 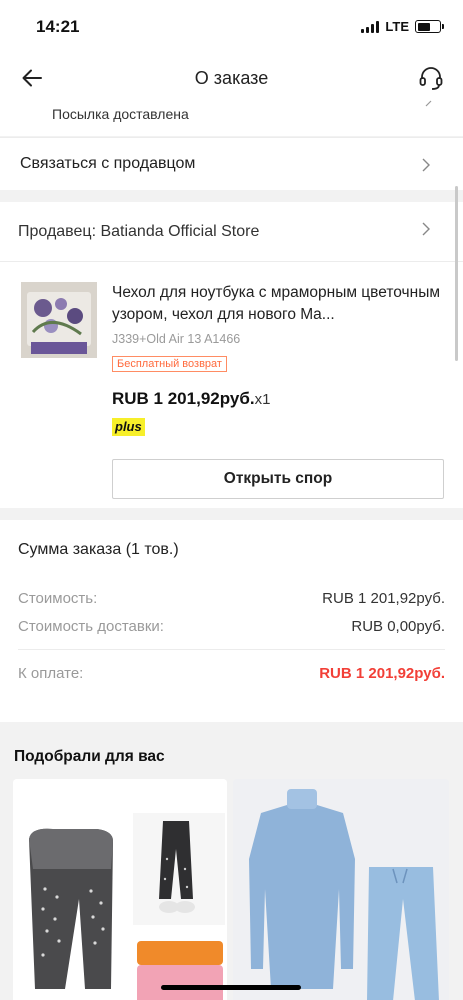 I want to click on seller-name: Продавец: Batianda Official Store, so click(x=139, y=231).